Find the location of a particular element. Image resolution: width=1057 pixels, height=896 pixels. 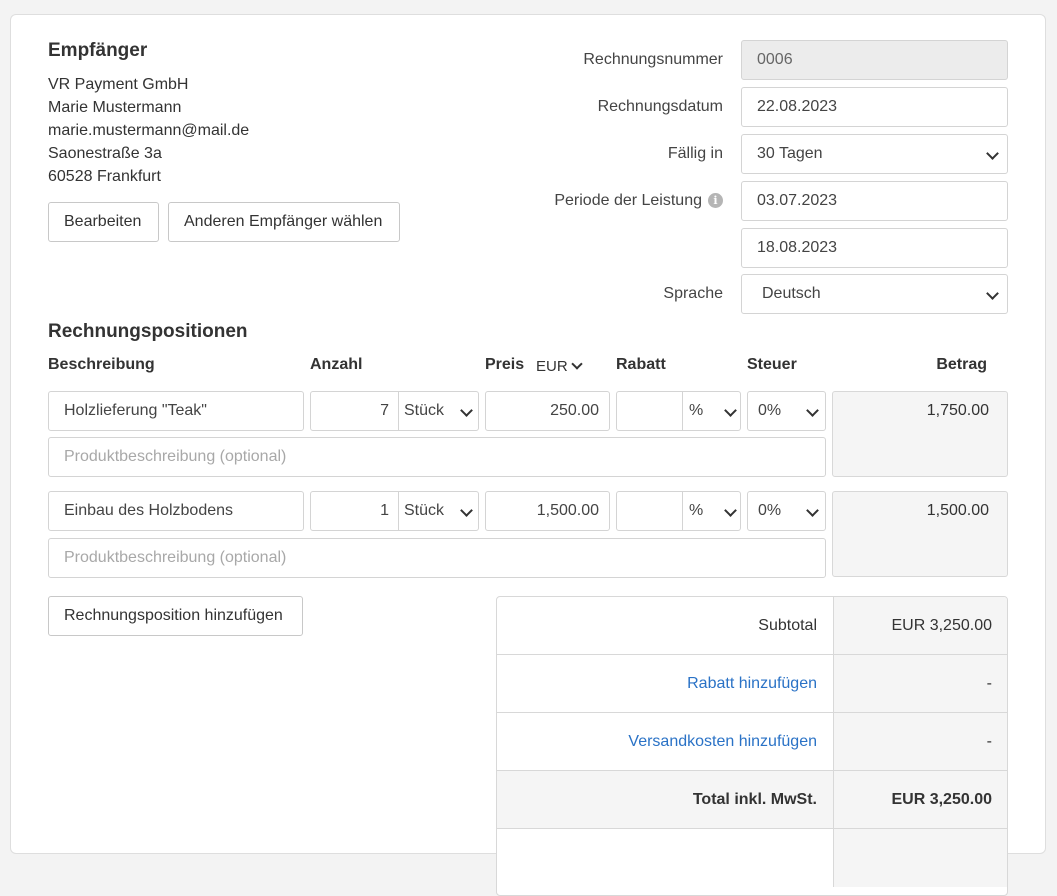

period-to-field: 18.08.2023 is located at coordinates (874, 248).